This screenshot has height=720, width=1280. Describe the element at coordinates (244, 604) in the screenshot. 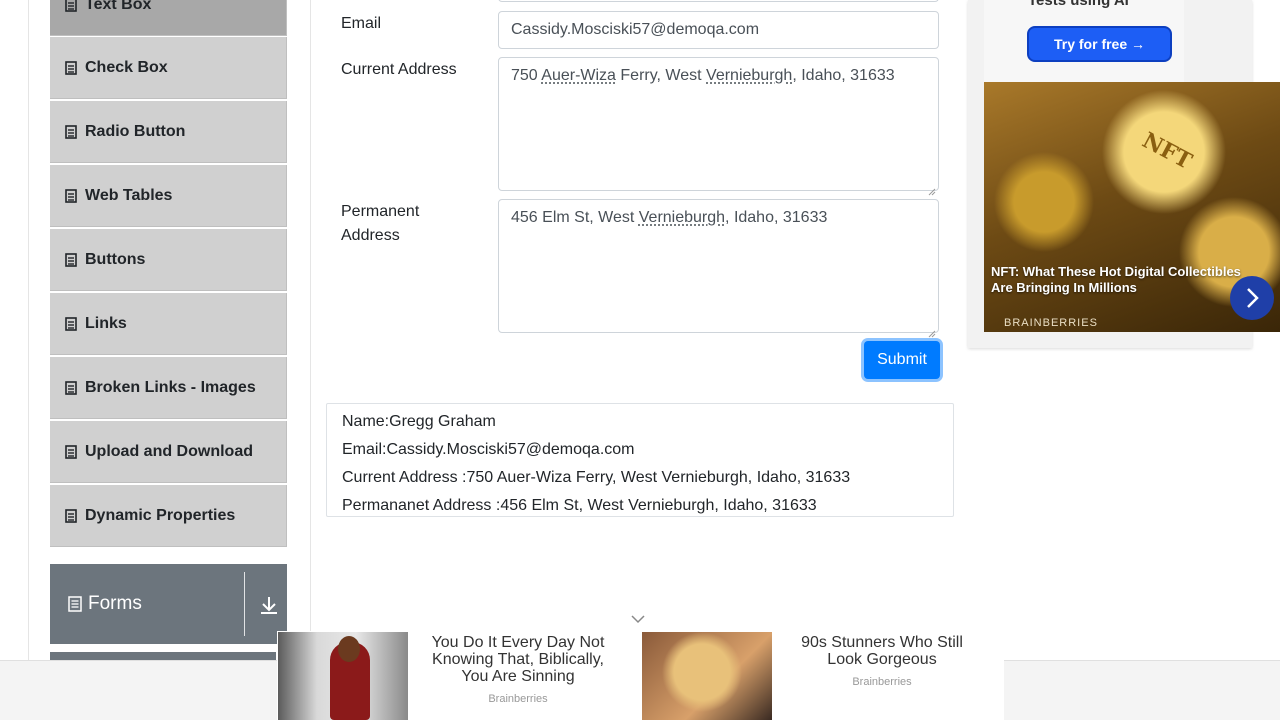

I see `group-separator` at that location.